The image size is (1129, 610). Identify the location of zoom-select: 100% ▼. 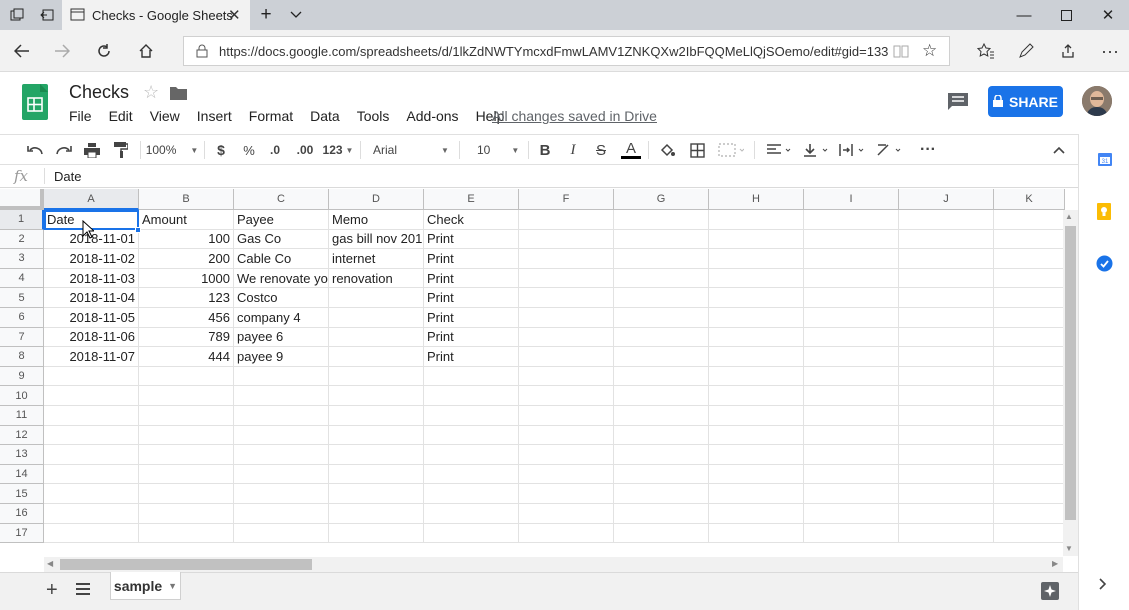
(172, 150).